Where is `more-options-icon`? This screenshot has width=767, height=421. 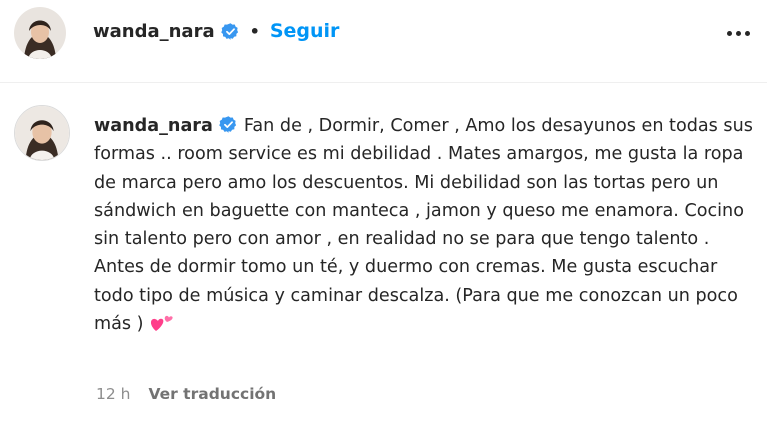 more-options-icon is located at coordinates (738, 33).